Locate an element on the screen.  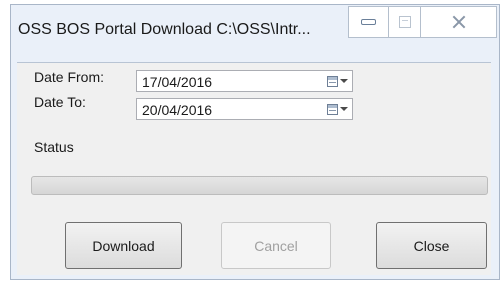
cancel-button: Cancel is located at coordinates (276, 245).